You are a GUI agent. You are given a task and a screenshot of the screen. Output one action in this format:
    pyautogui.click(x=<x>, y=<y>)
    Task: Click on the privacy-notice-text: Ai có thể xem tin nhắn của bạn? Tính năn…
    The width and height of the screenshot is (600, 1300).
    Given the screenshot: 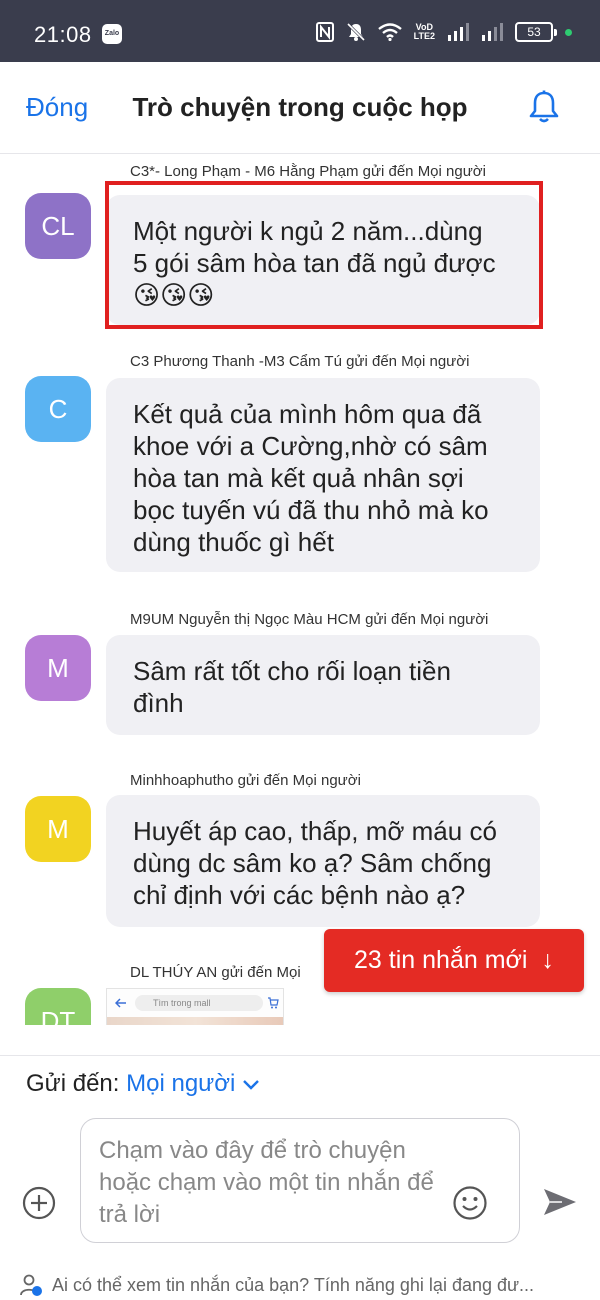 What is the action you would take?
    pyautogui.click(x=293, y=1284)
    